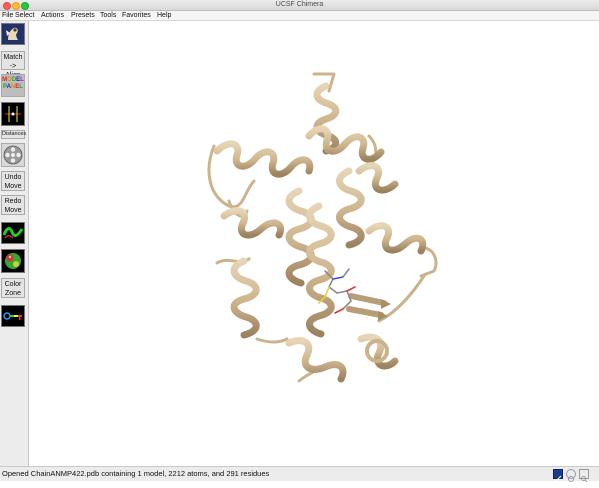 The width and height of the screenshot is (599, 488). Describe the element at coordinates (108, 15) in the screenshot. I see `menu-tools: Tools` at that location.